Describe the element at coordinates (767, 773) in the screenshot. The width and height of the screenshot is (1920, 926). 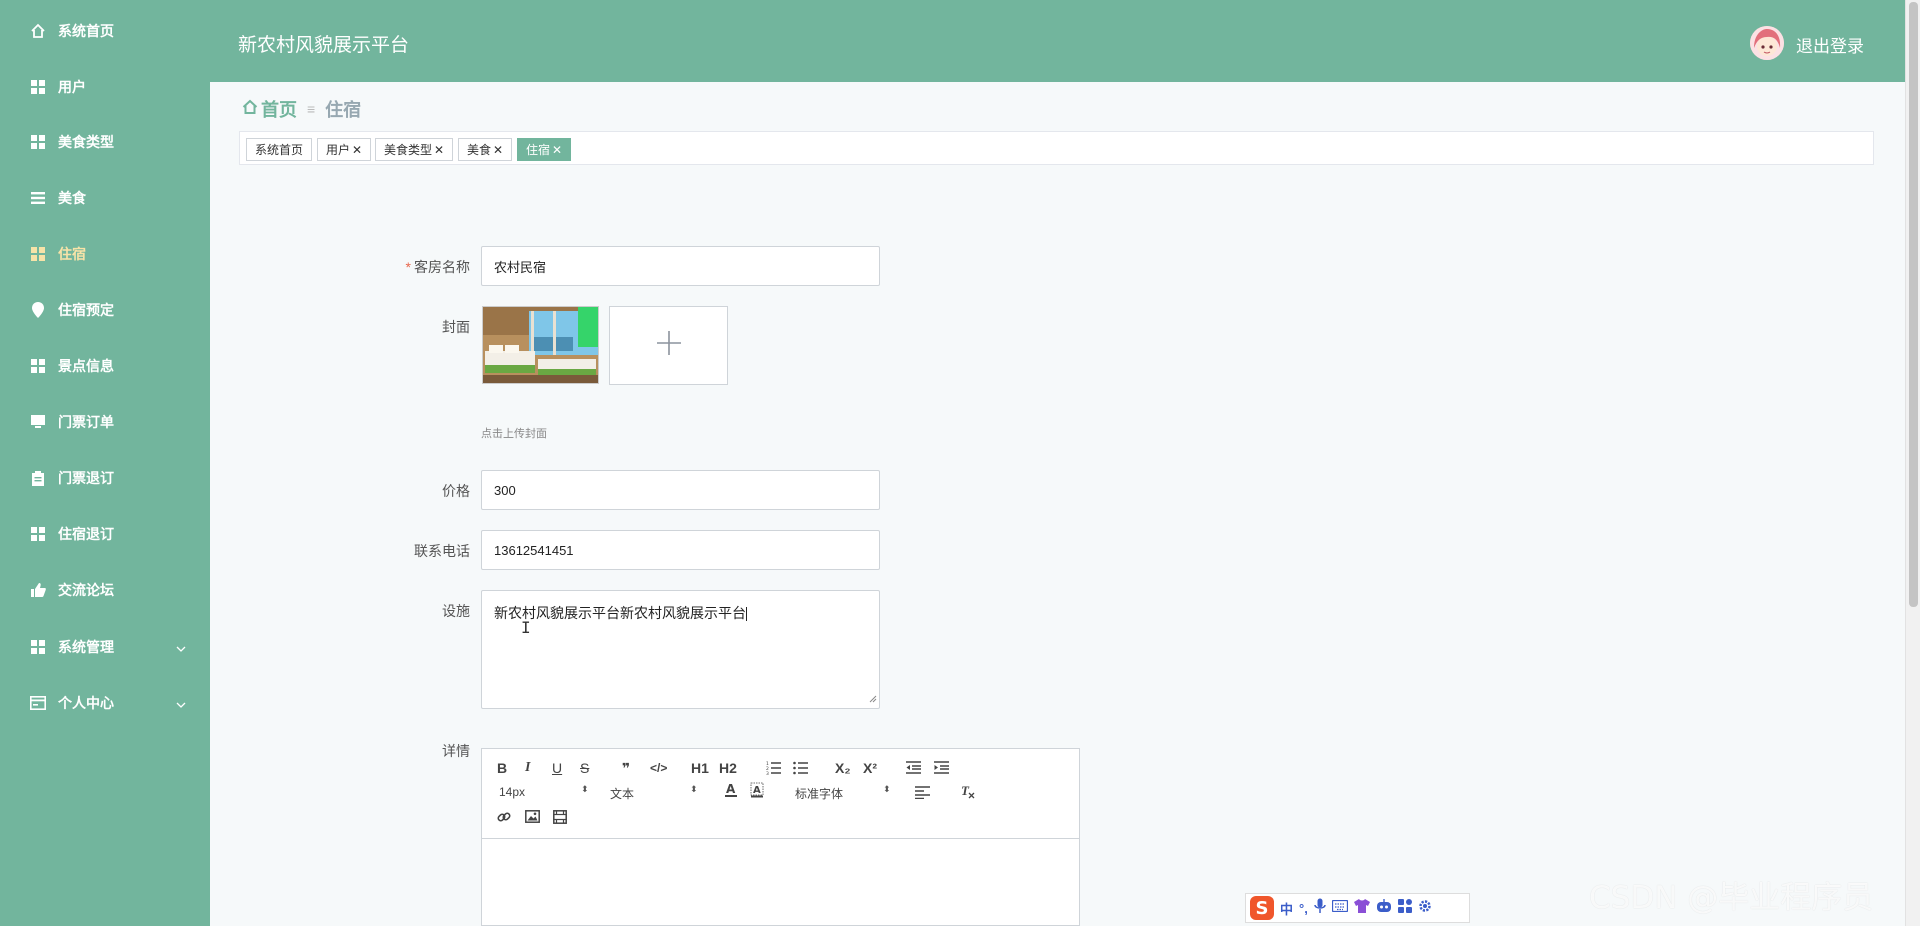
I see `svg-text: 3` at that location.